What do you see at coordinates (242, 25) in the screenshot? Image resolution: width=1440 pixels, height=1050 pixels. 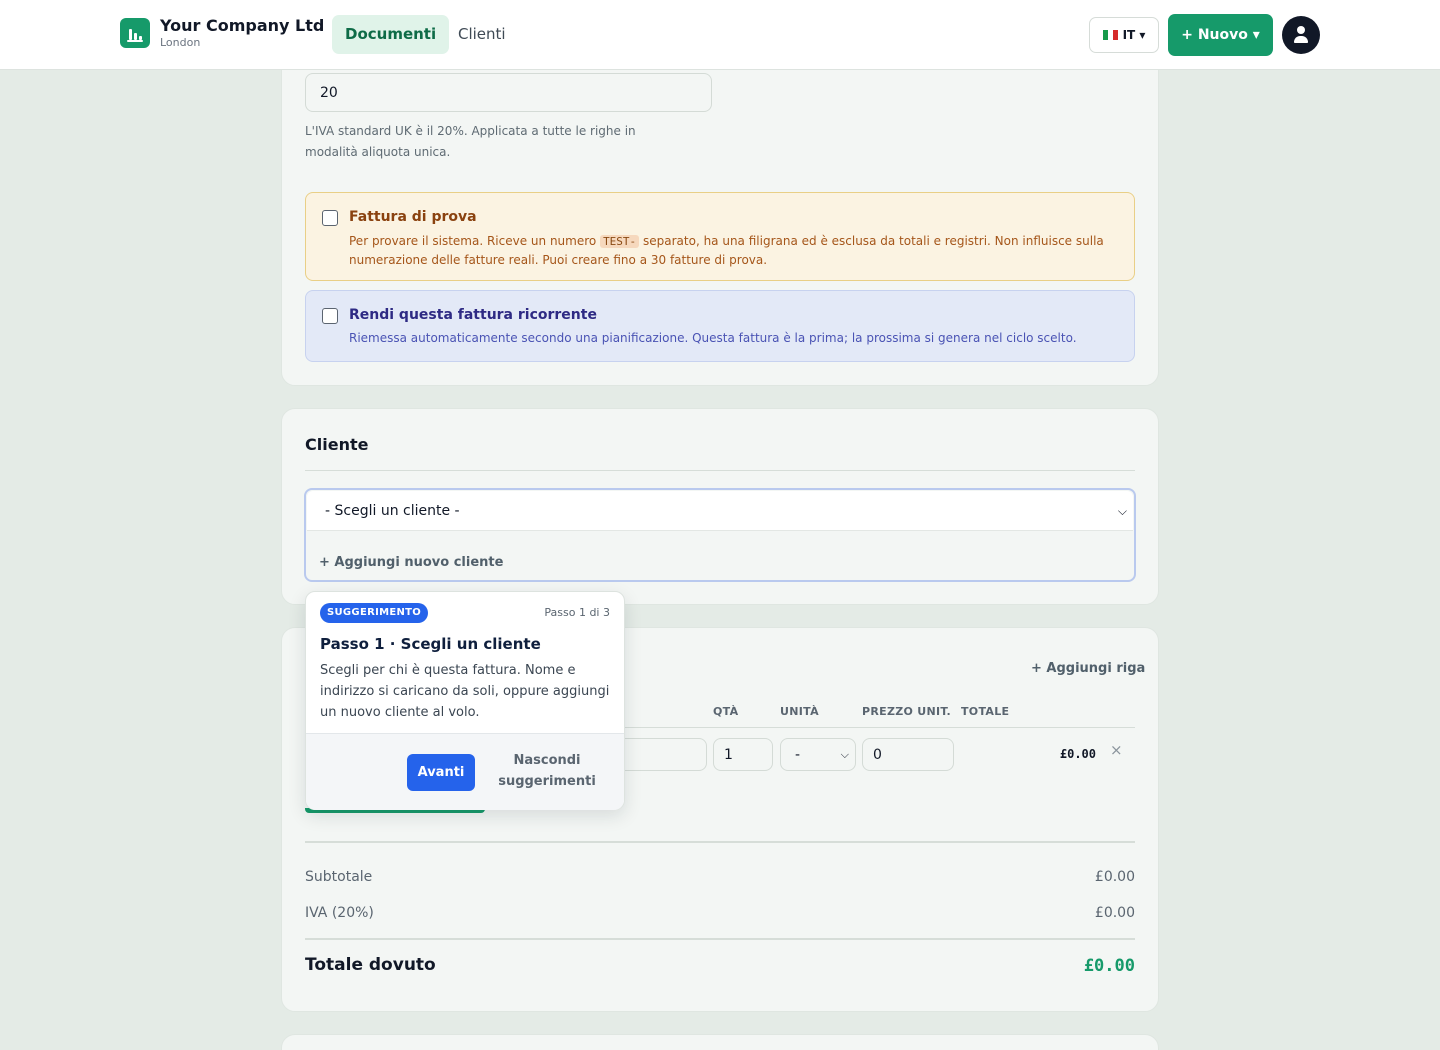 I see `company-name: Your Company Ltd` at bounding box center [242, 25].